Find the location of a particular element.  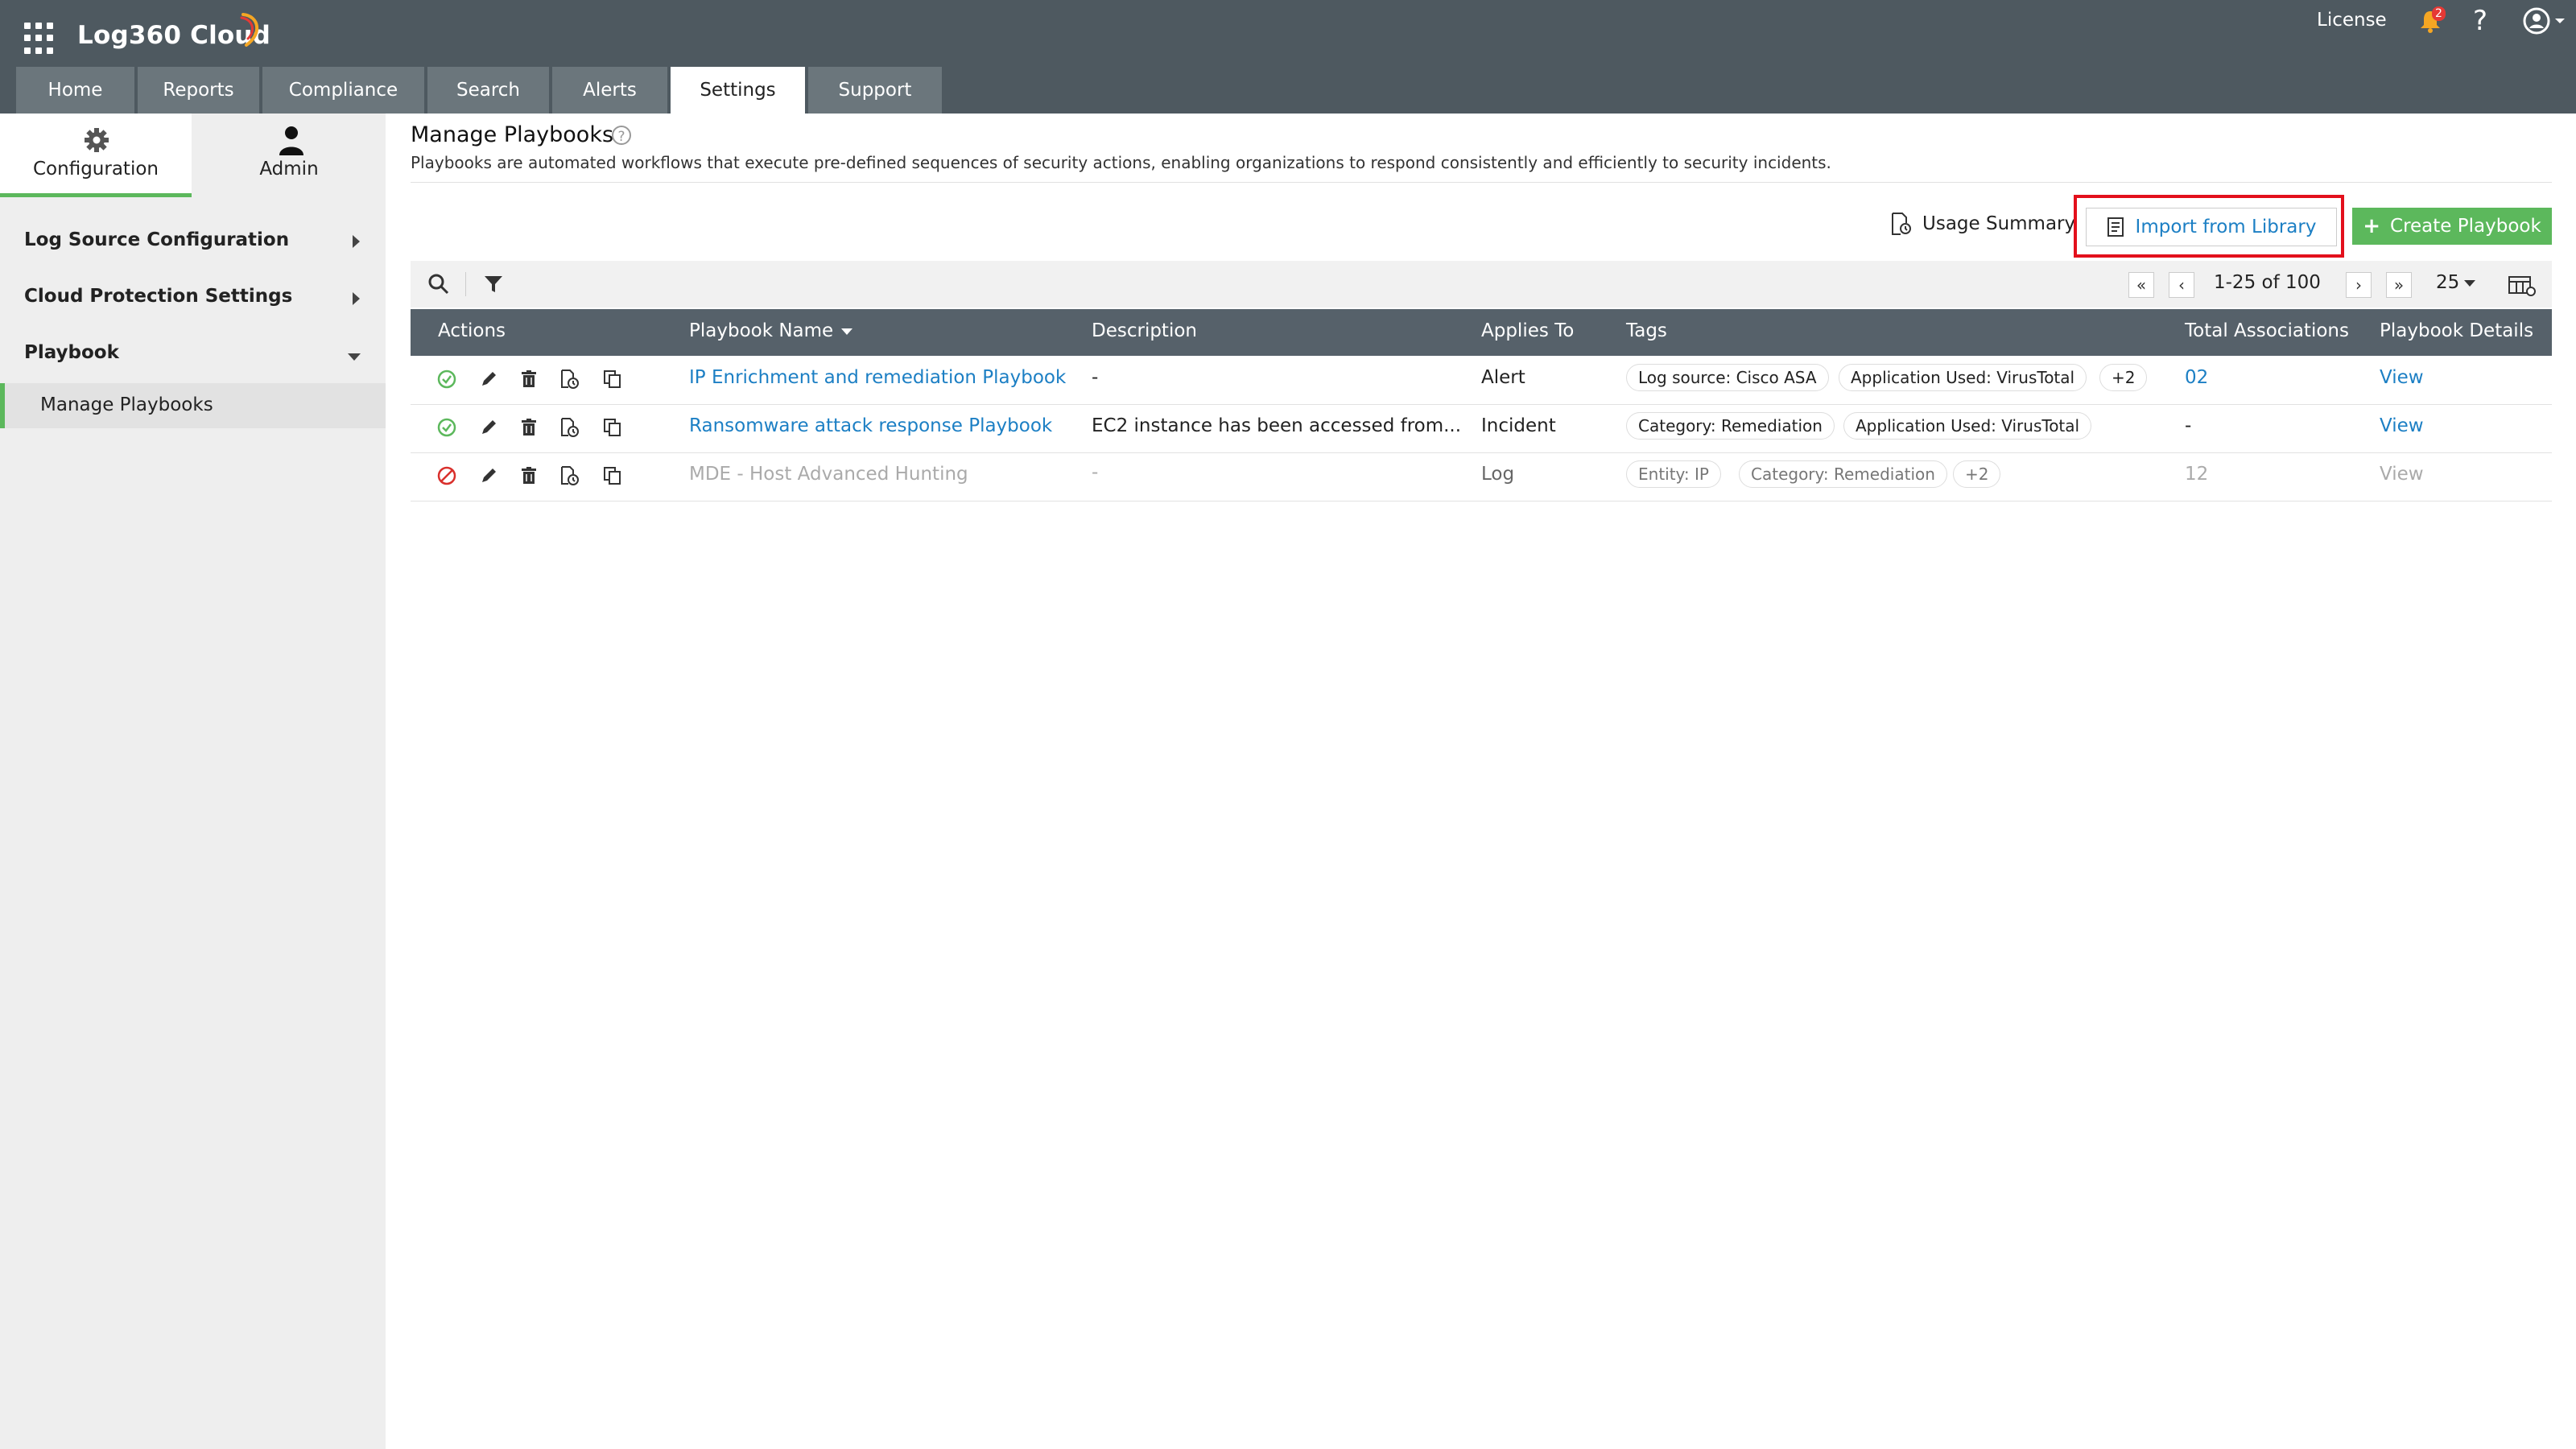

prev-page-button: ‹ is located at coordinates (2181, 285).